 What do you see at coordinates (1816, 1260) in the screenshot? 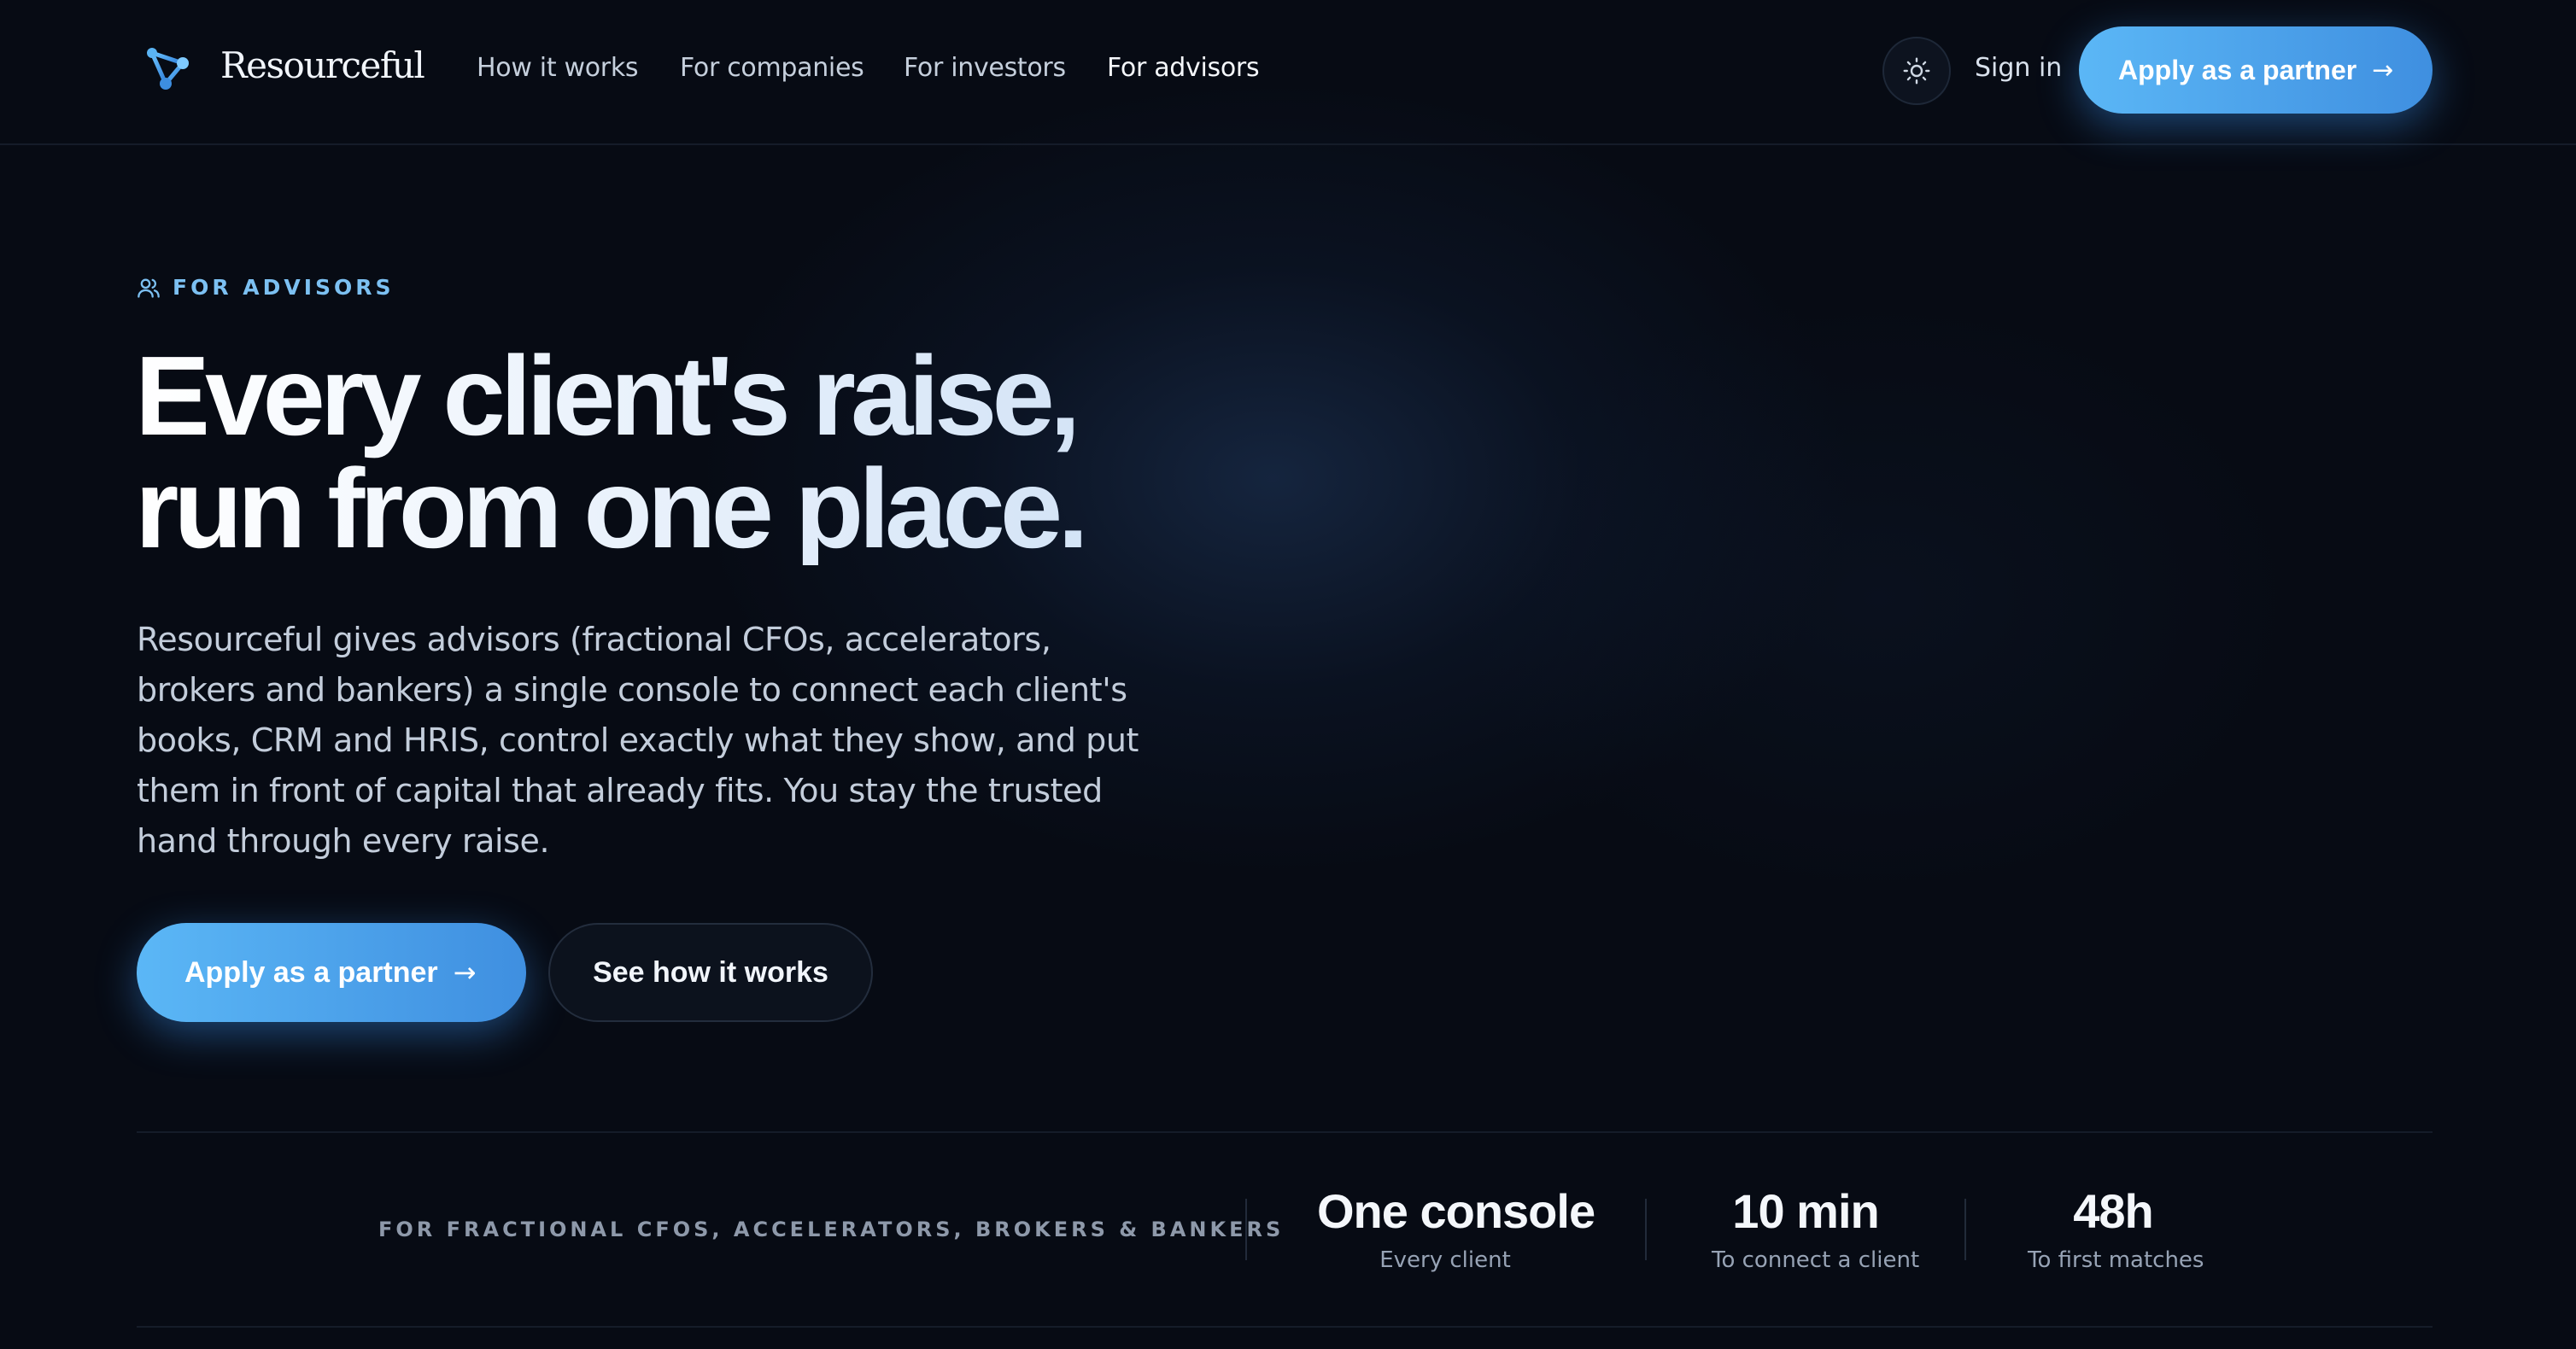
I see `stat-label: To connect a client` at bounding box center [1816, 1260].